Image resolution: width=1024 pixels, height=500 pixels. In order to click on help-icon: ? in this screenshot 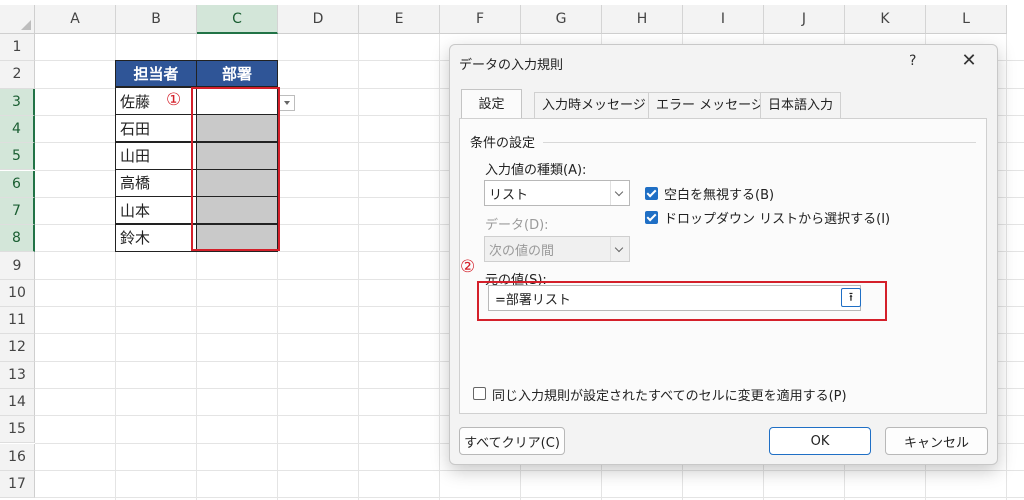, I will do `click(912, 61)`.